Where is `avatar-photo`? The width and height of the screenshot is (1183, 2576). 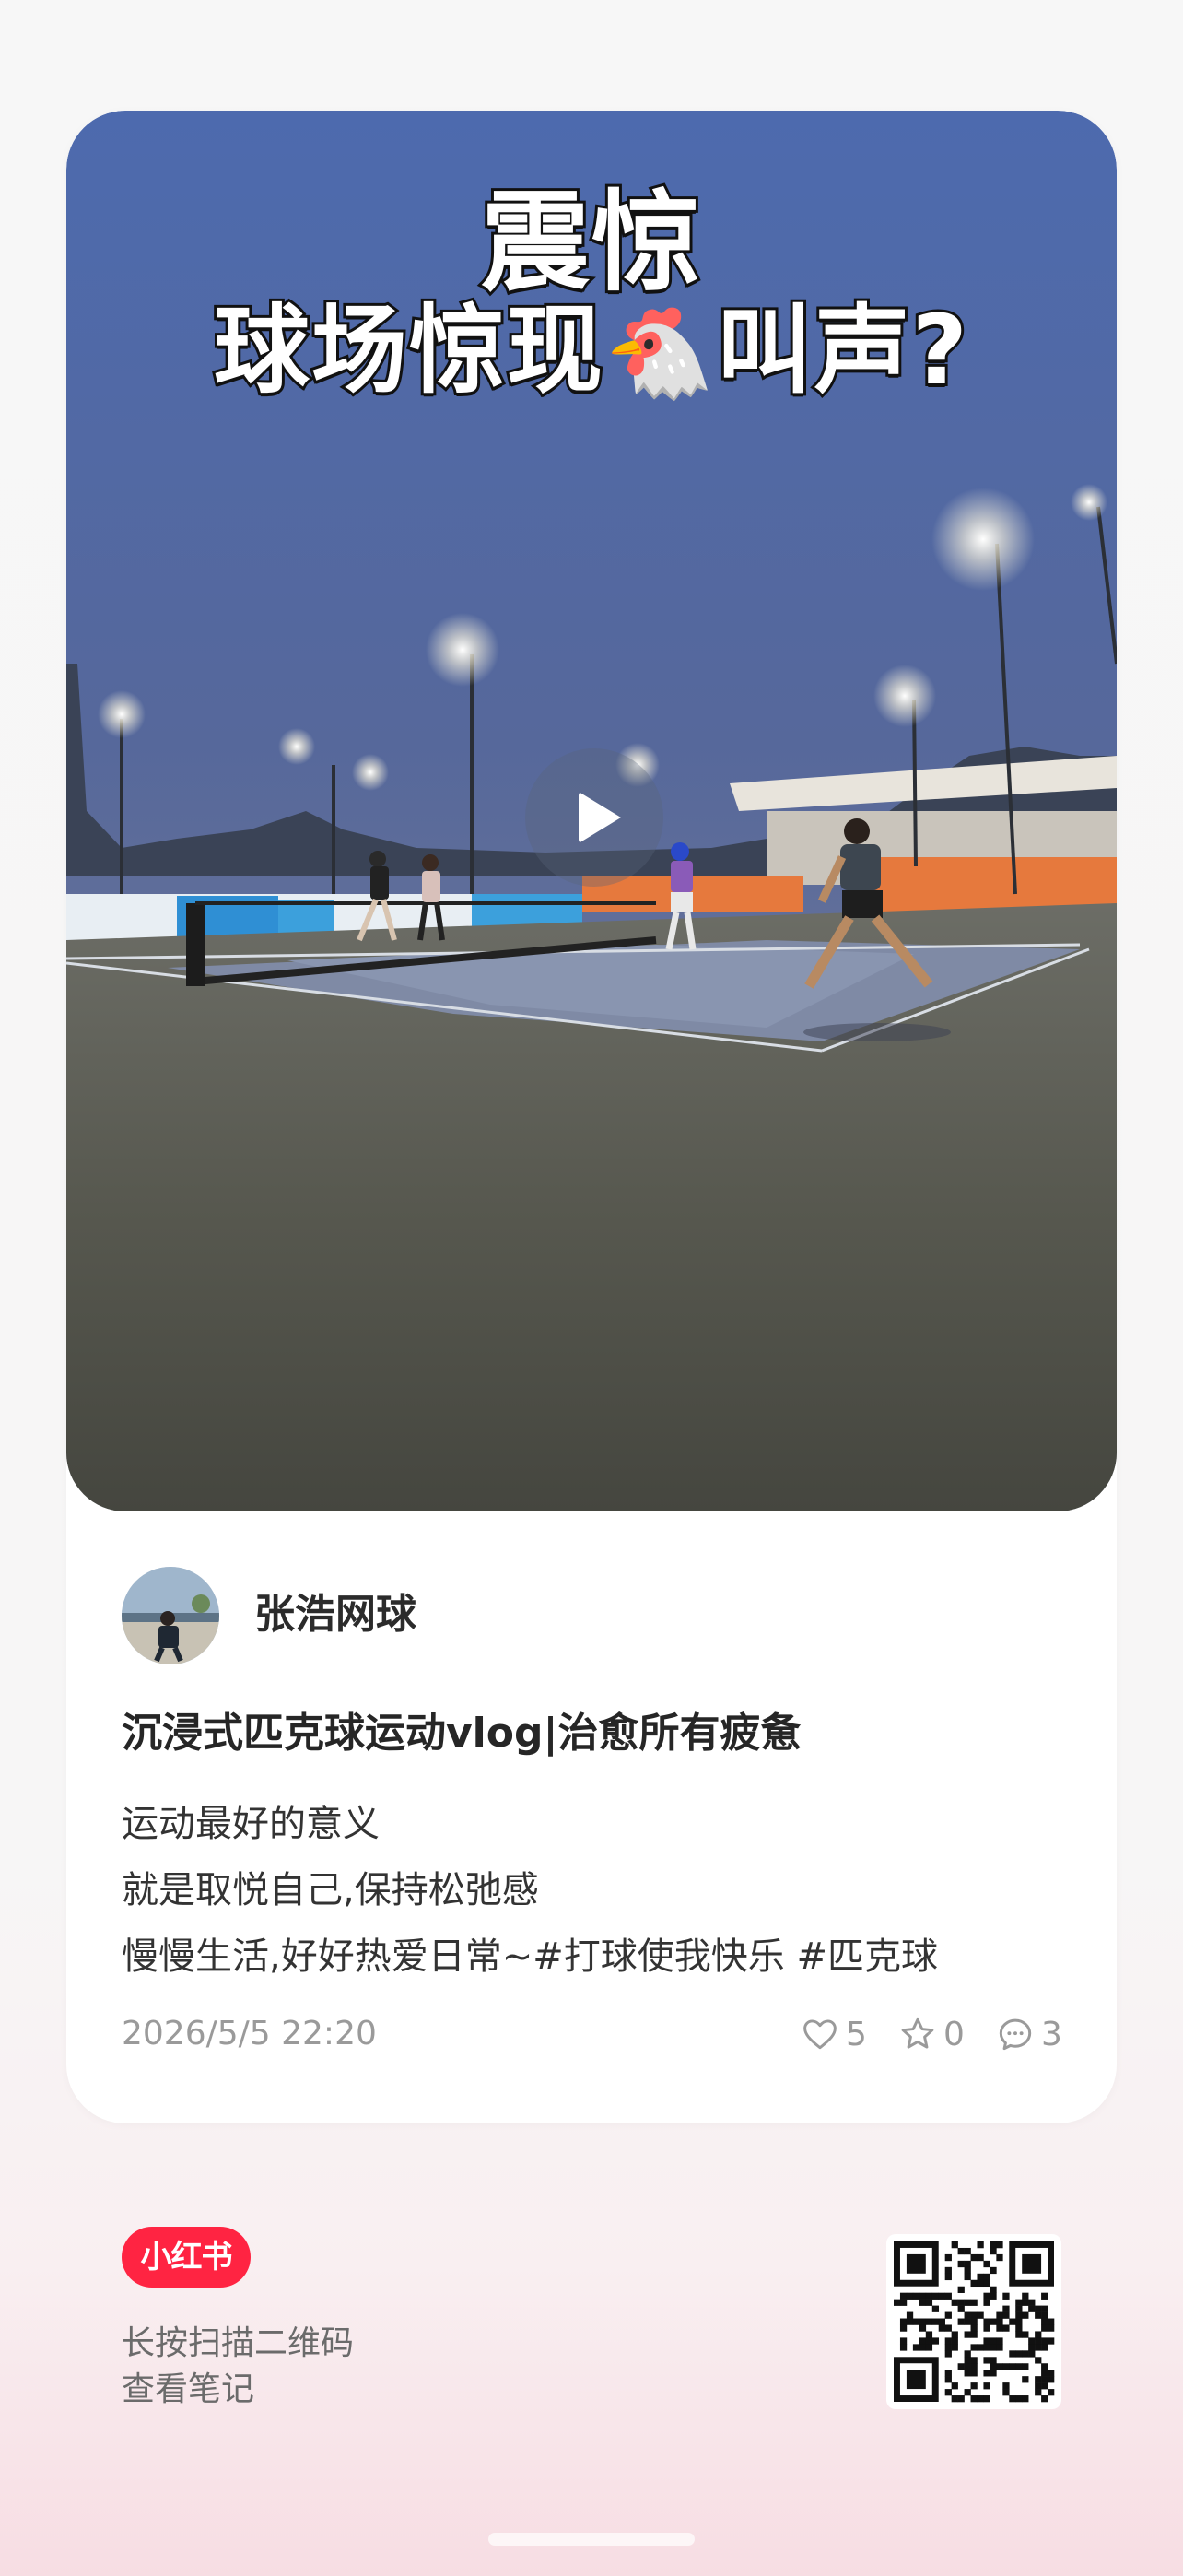 avatar-photo is located at coordinates (170, 1615).